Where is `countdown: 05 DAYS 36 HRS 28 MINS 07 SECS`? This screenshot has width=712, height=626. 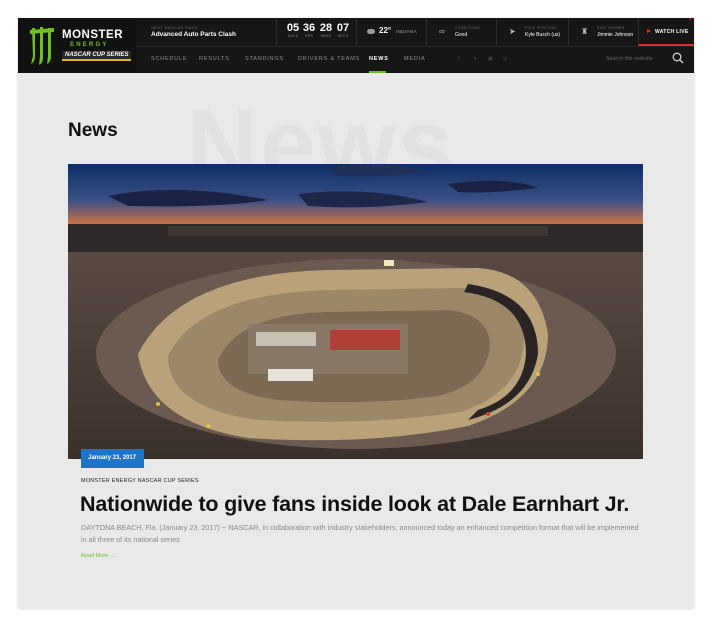 countdown: 05 DAYS 36 HRS 28 MINS 07 SECS is located at coordinates (316, 32).